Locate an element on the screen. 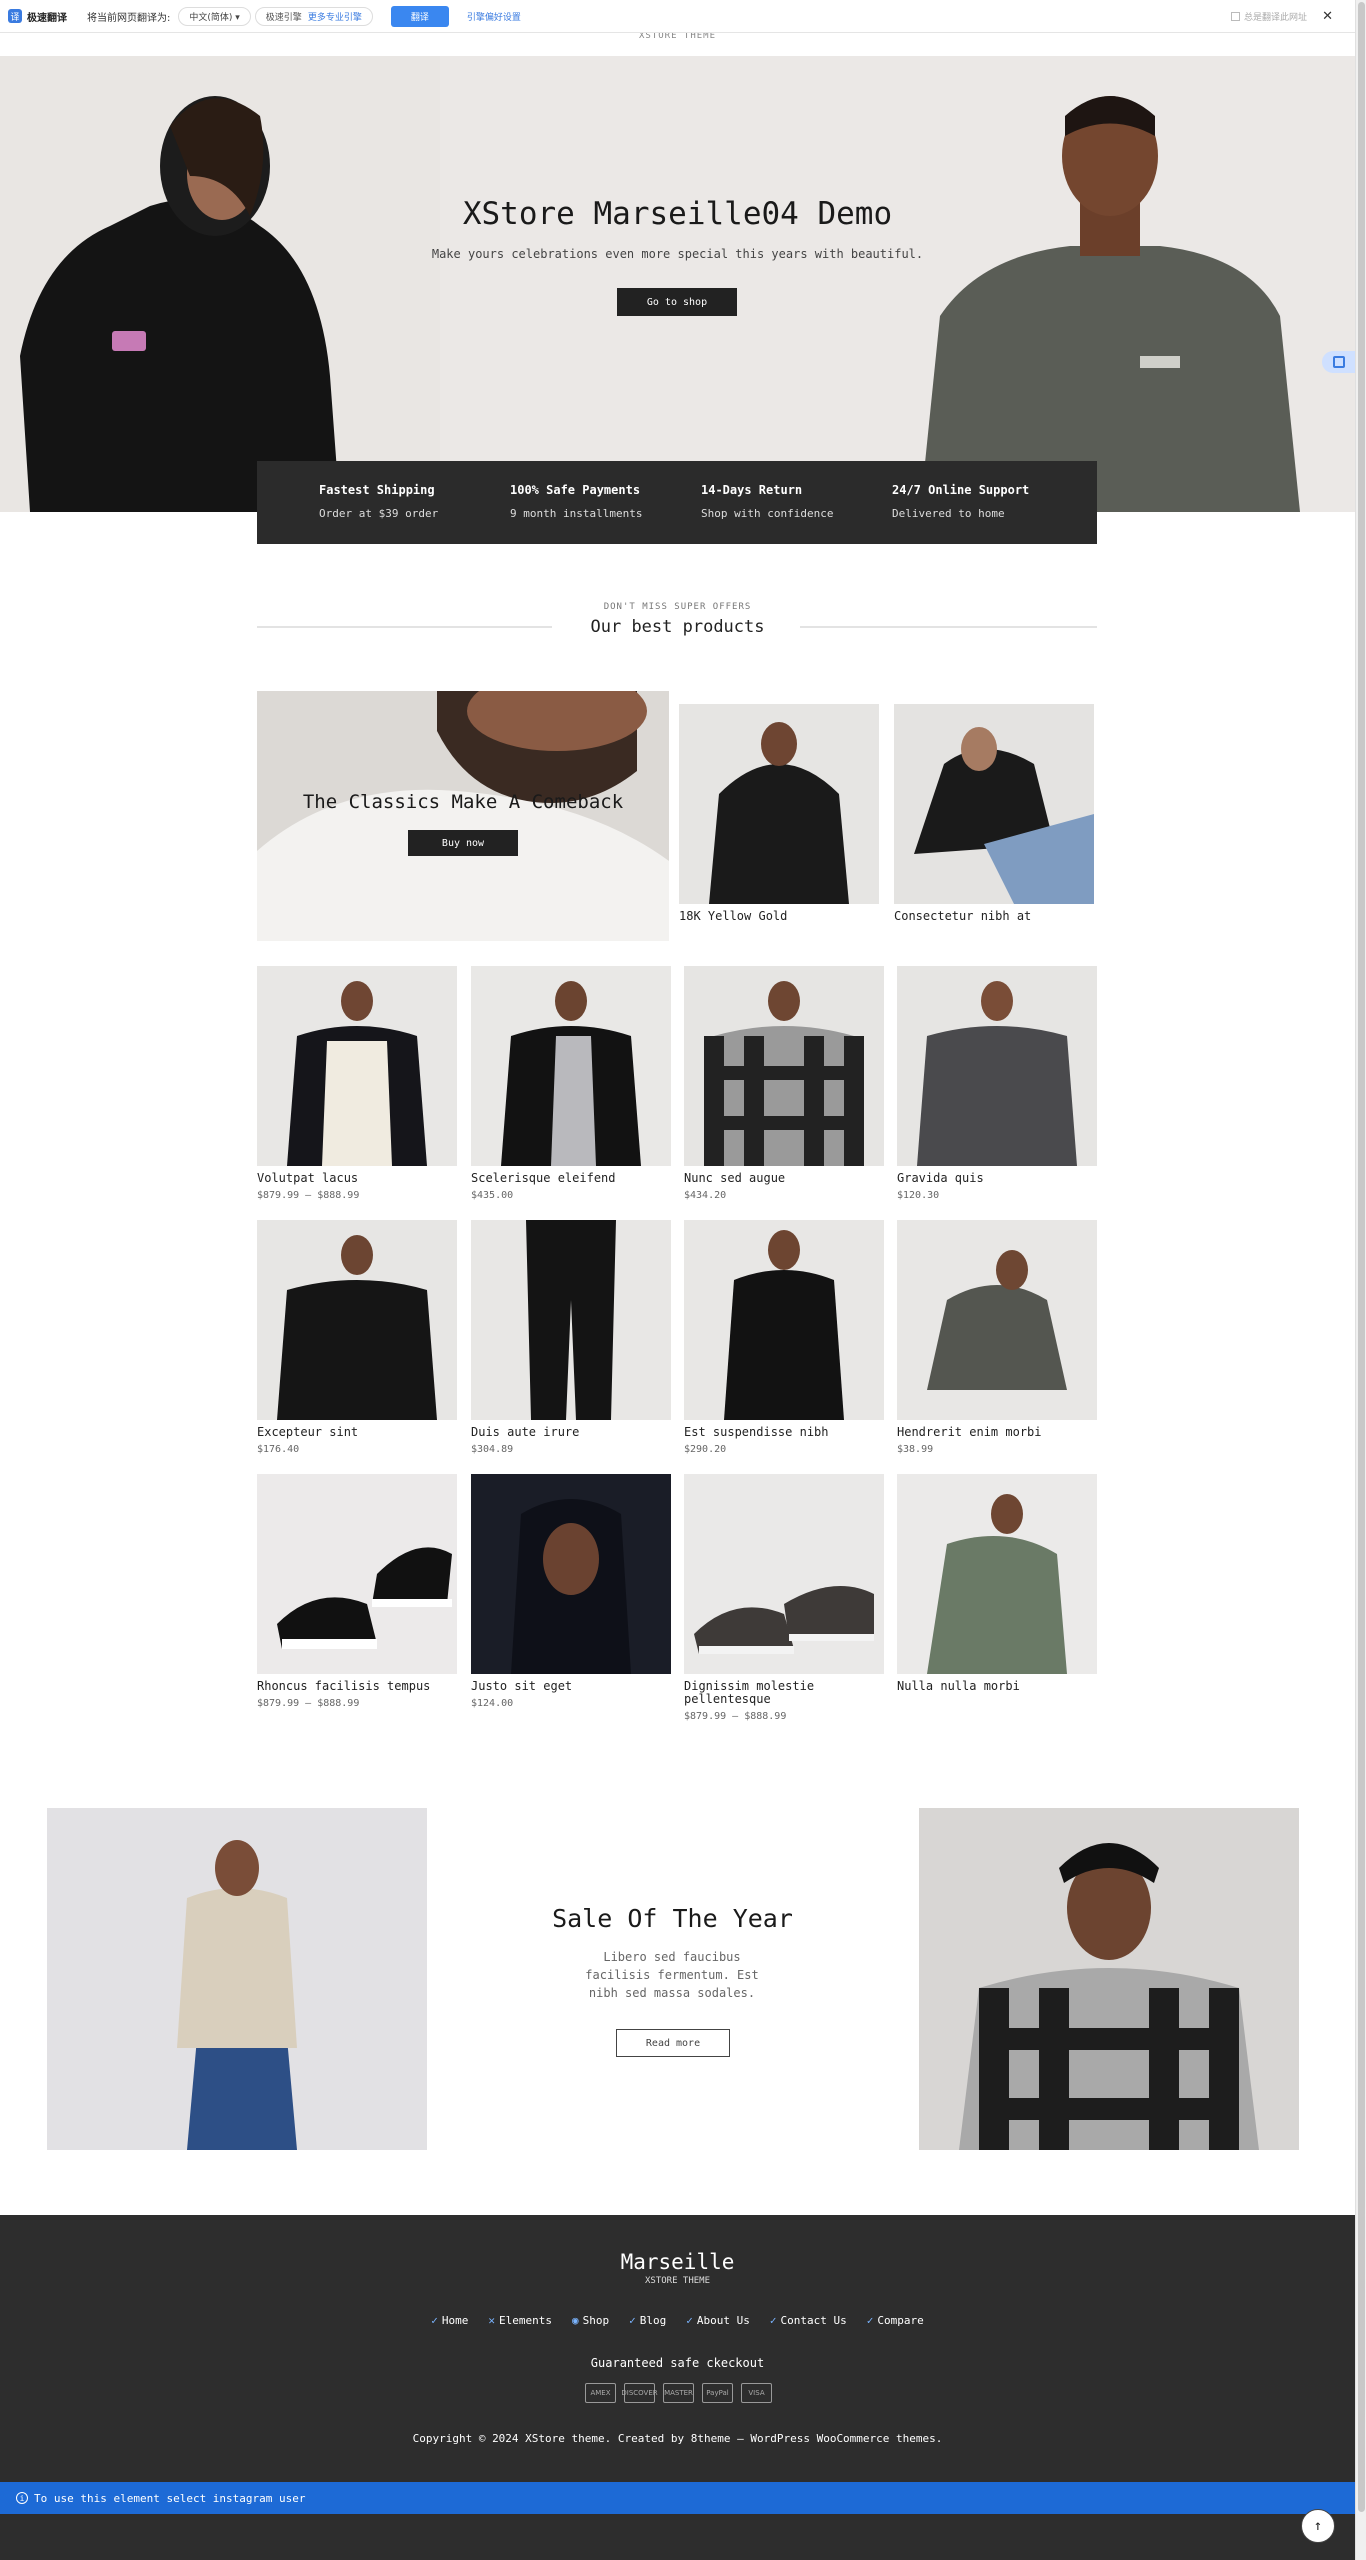  footer-nav-about: ✓ About Us is located at coordinates (718, 2320).